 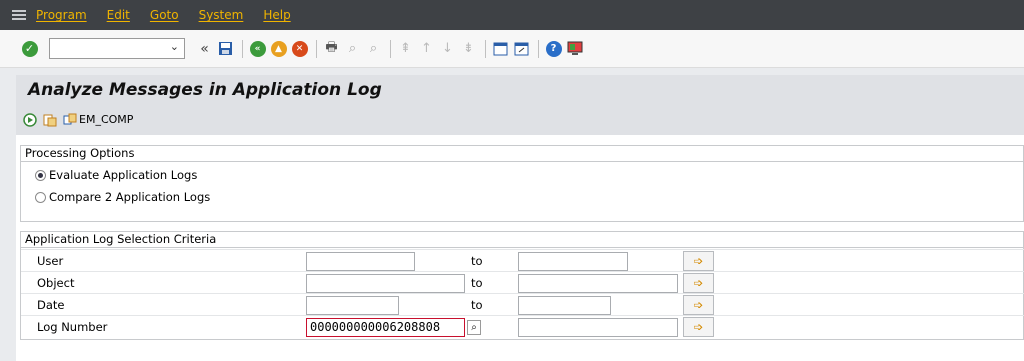 What do you see at coordinates (426, 48) in the screenshot?
I see `previous-page-button: ↑` at bounding box center [426, 48].